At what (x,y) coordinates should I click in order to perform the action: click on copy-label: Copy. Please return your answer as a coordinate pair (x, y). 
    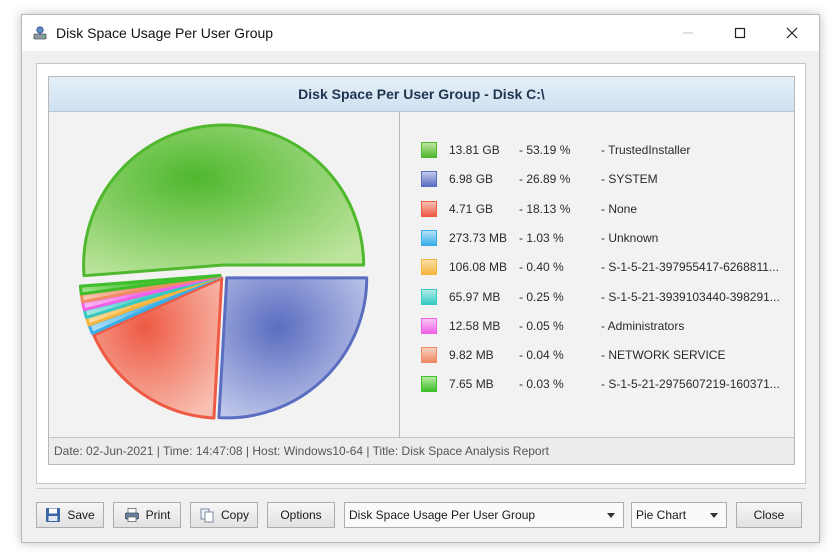
    Looking at the image, I should click on (234, 515).